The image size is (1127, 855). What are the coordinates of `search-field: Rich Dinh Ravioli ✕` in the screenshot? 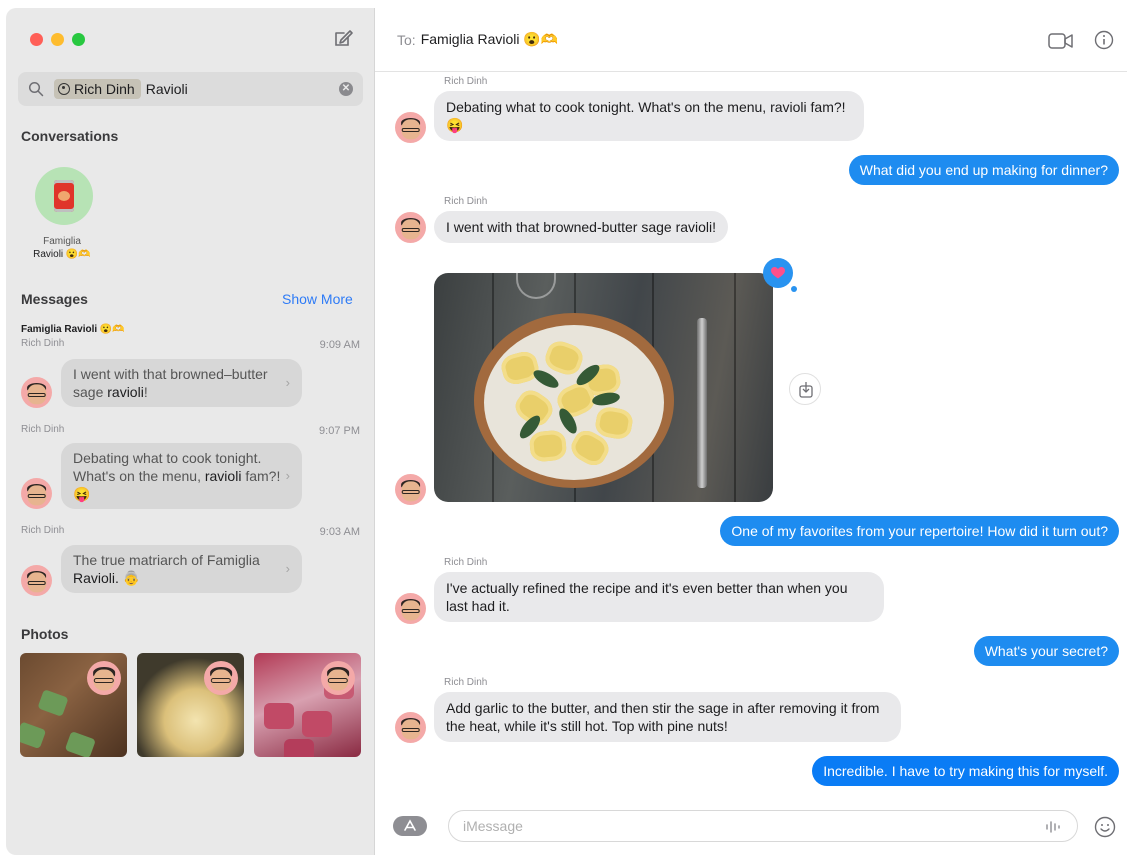 It's located at (190, 89).